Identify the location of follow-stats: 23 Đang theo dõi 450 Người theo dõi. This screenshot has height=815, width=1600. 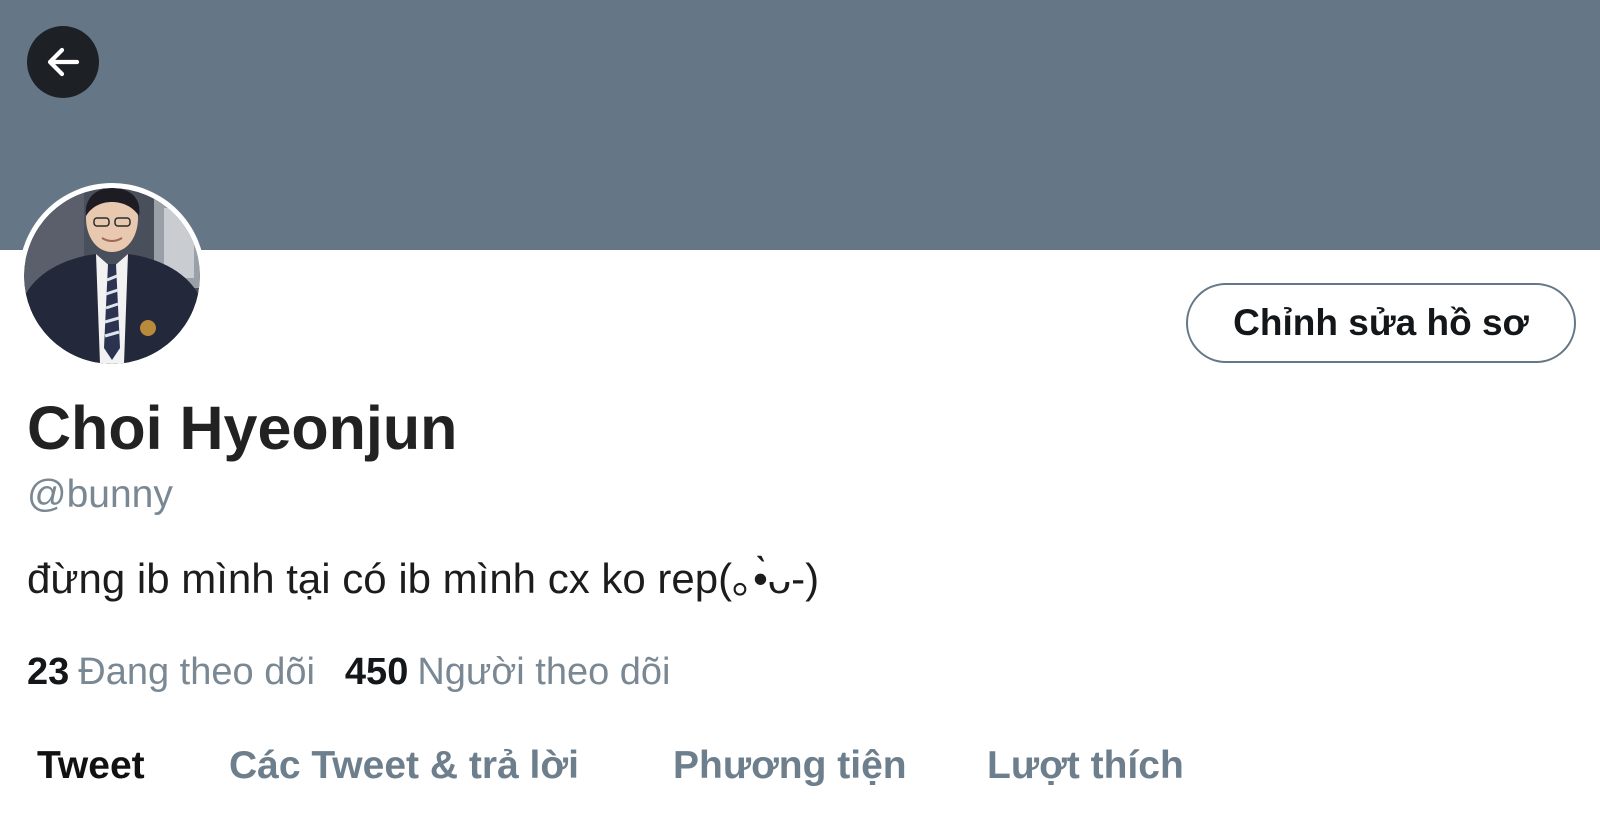
(349, 672).